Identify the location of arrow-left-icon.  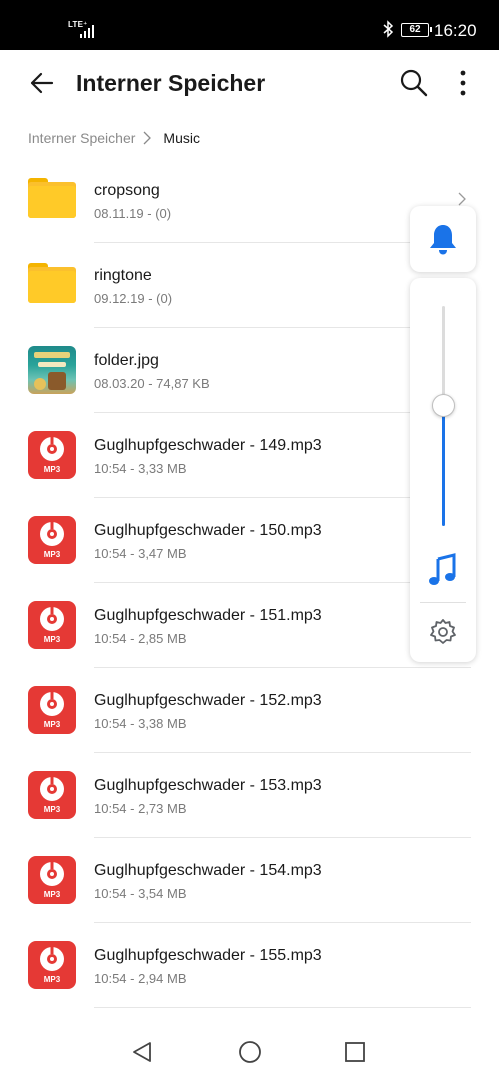
(42, 83).